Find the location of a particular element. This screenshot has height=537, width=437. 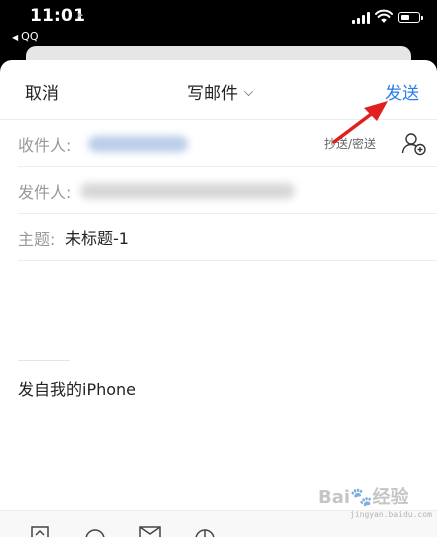

compose-nav-bar: 取消 写邮件 发送 is located at coordinates (218, 90).